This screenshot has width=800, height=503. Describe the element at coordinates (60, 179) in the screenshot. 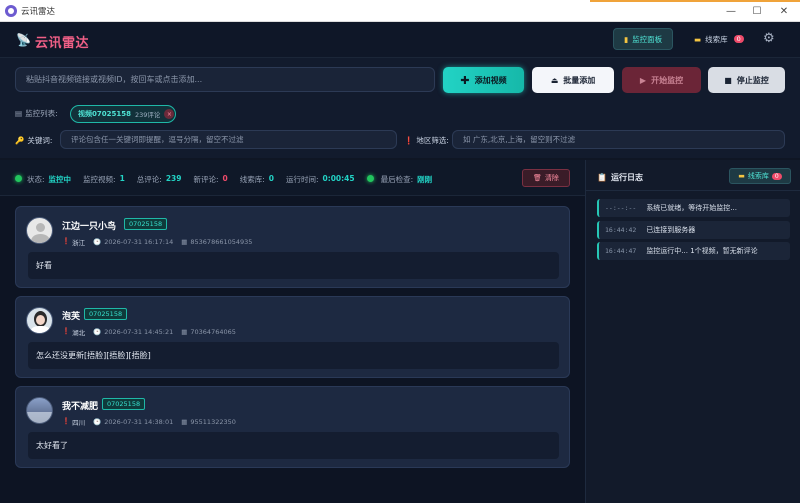

I see `state-value: 监控中` at that location.